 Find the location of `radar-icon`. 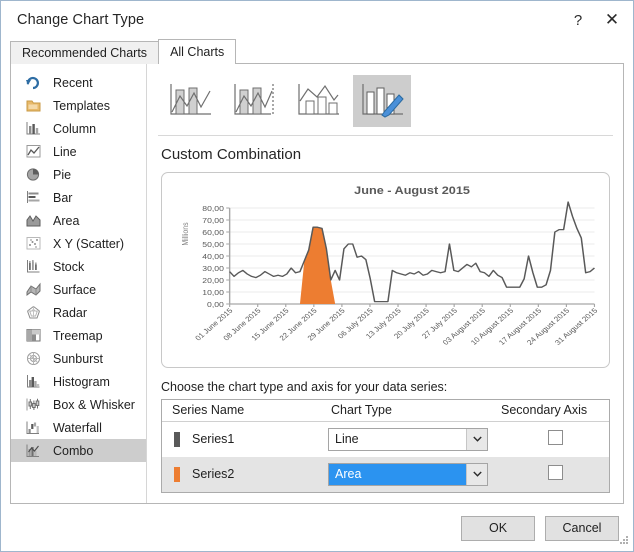

radar-icon is located at coordinates (33, 312).